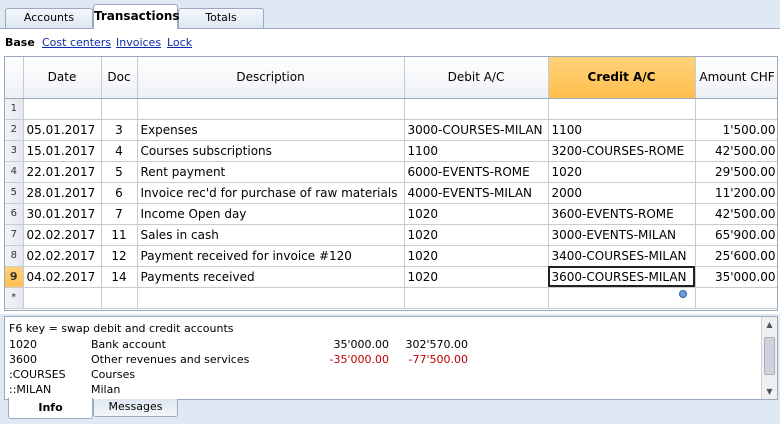  What do you see at coordinates (20, 42) in the screenshot?
I see `view-base: Base` at bounding box center [20, 42].